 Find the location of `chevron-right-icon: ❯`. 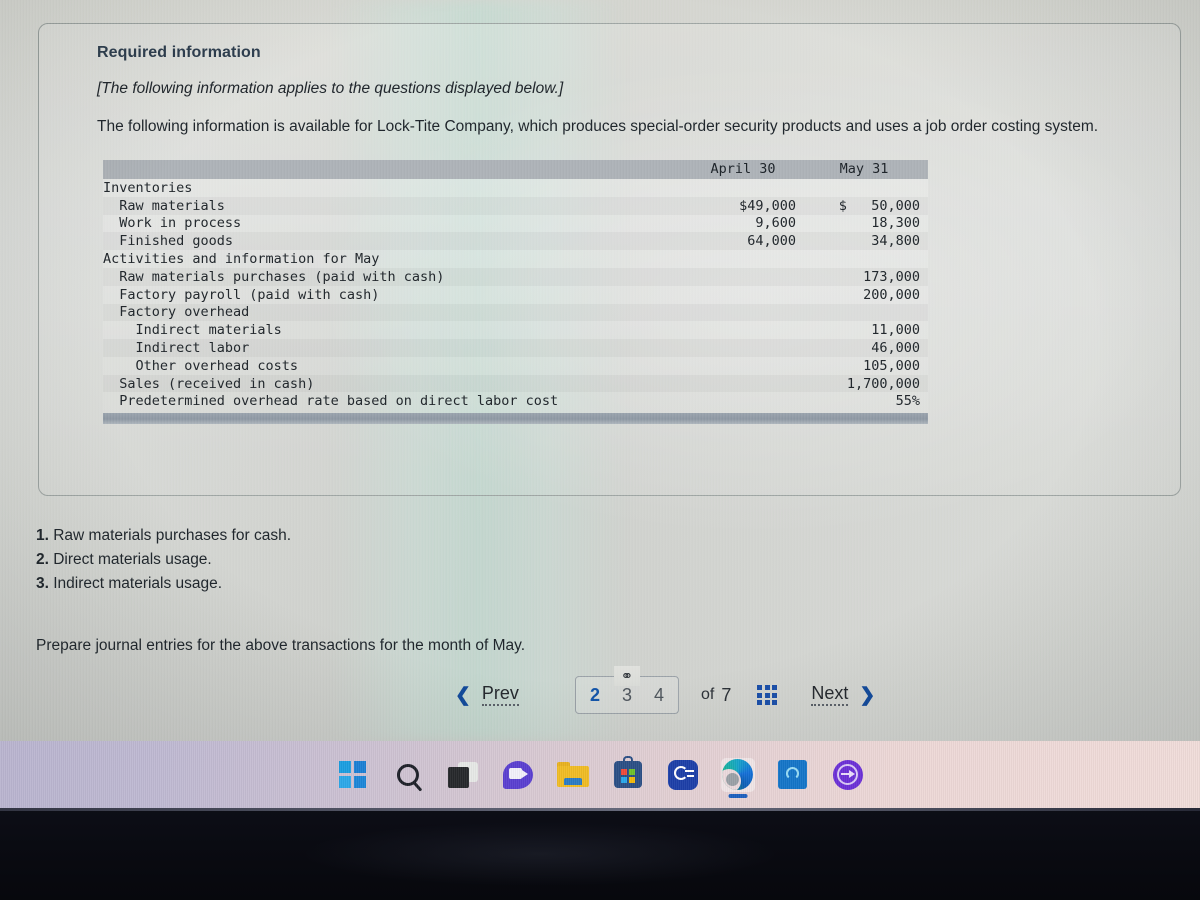

chevron-right-icon: ❯ is located at coordinates (867, 695).